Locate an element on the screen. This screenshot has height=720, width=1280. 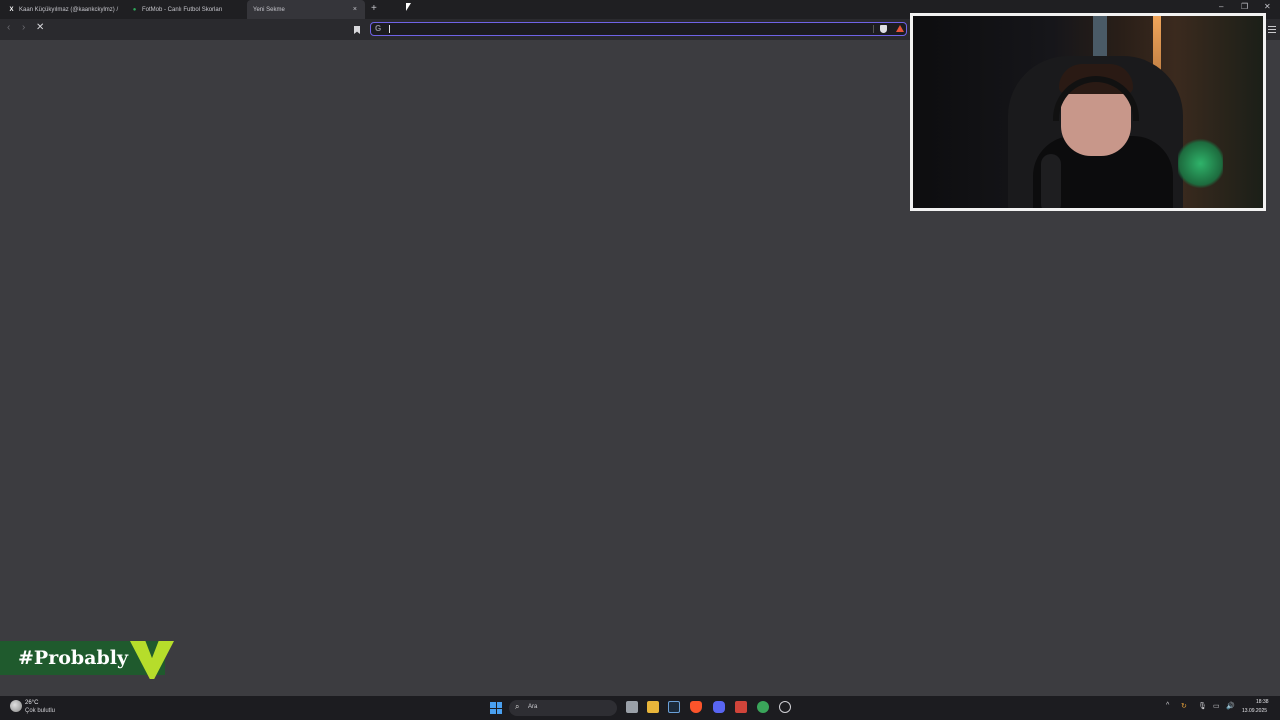
back-button: ‹ is located at coordinates (8, 27).